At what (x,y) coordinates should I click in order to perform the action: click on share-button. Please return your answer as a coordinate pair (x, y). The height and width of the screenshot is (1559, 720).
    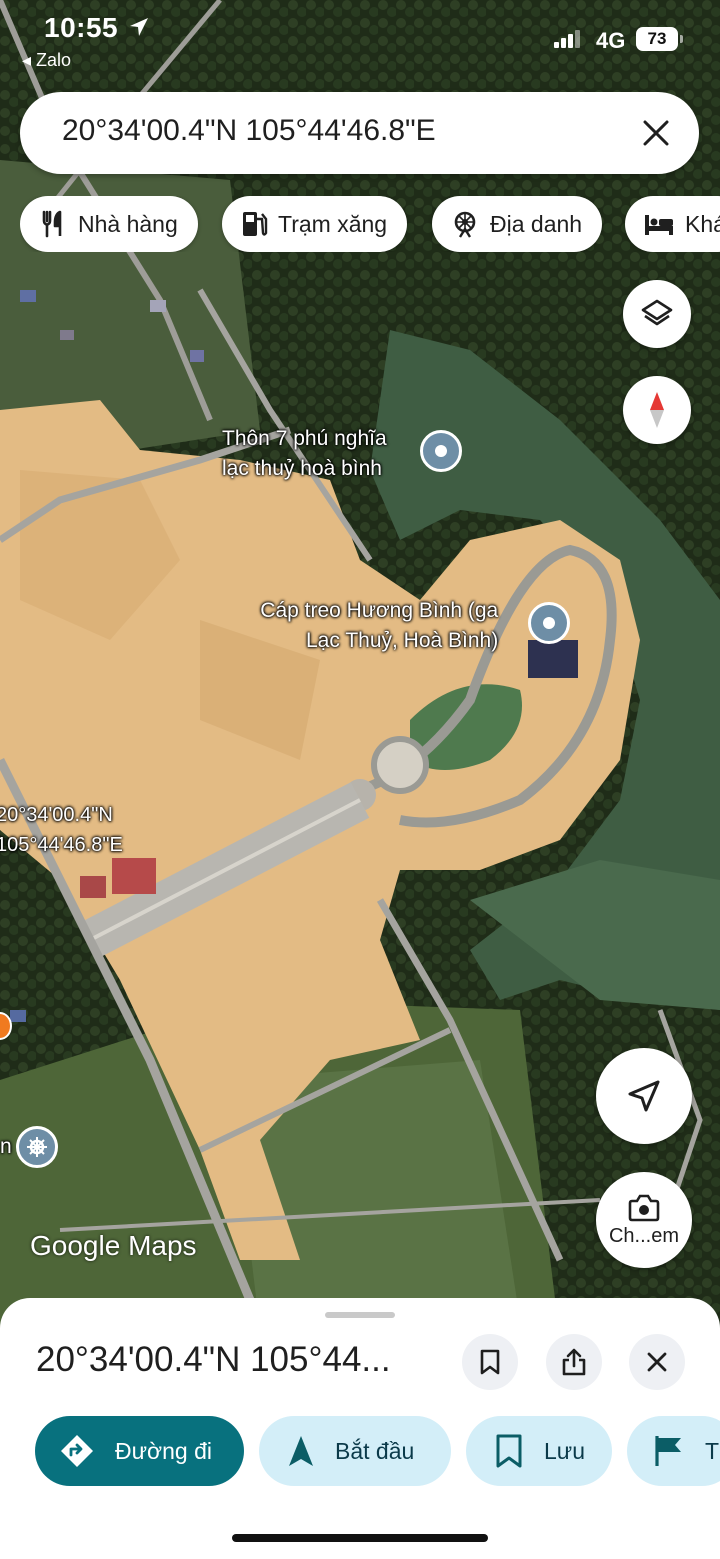
    Looking at the image, I should click on (574, 1362).